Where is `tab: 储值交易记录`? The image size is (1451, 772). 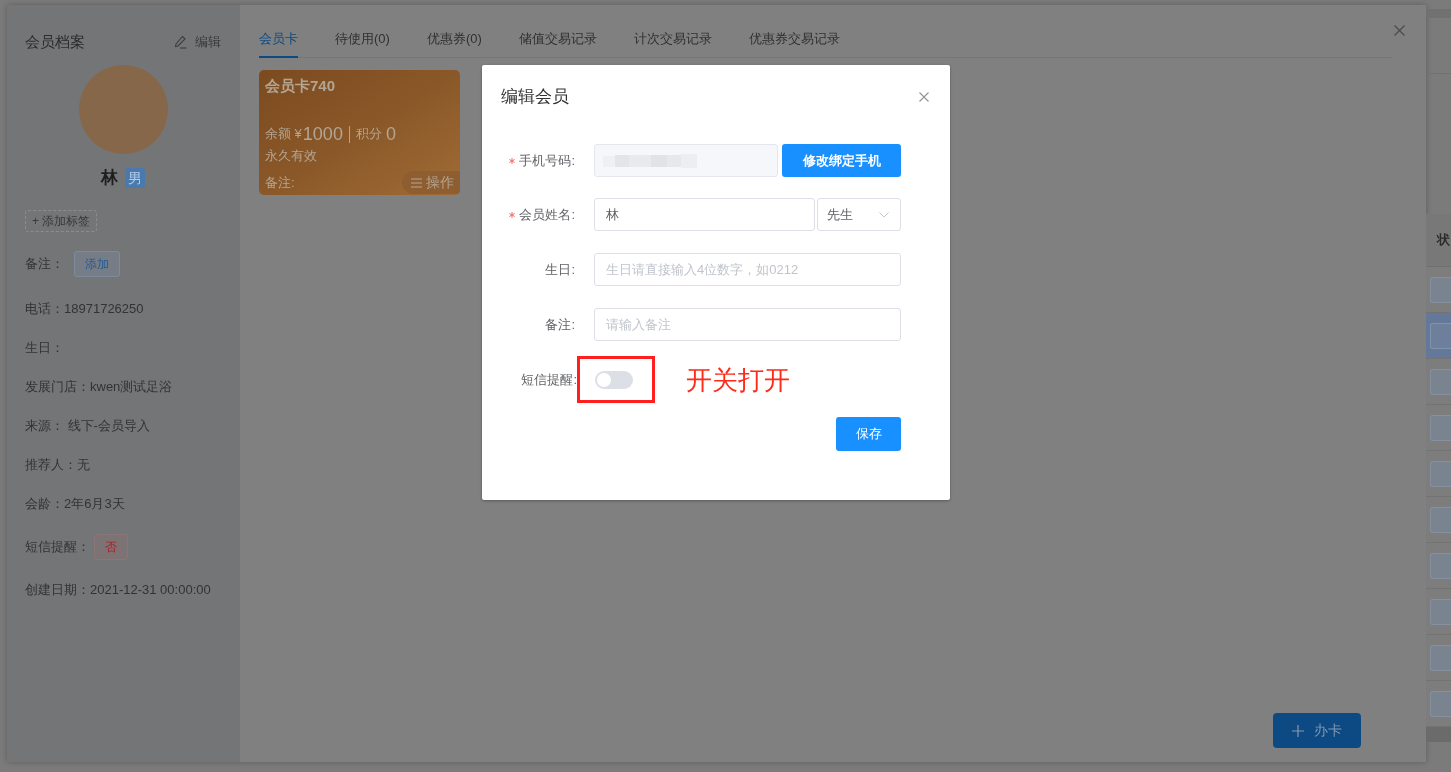
tab: 储值交易记录 is located at coordinates (557, 40).